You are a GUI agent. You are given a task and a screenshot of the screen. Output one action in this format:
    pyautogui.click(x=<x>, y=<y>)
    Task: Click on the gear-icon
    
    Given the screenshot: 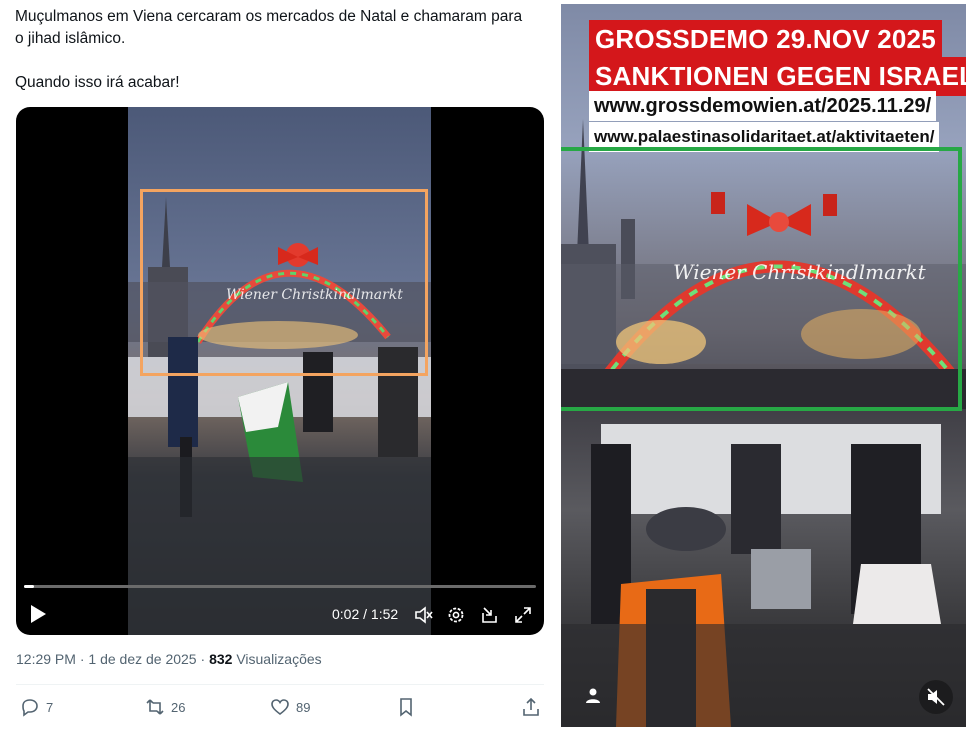 What is the action you would take?
    pyautogui.click(x=456, y=615)
    